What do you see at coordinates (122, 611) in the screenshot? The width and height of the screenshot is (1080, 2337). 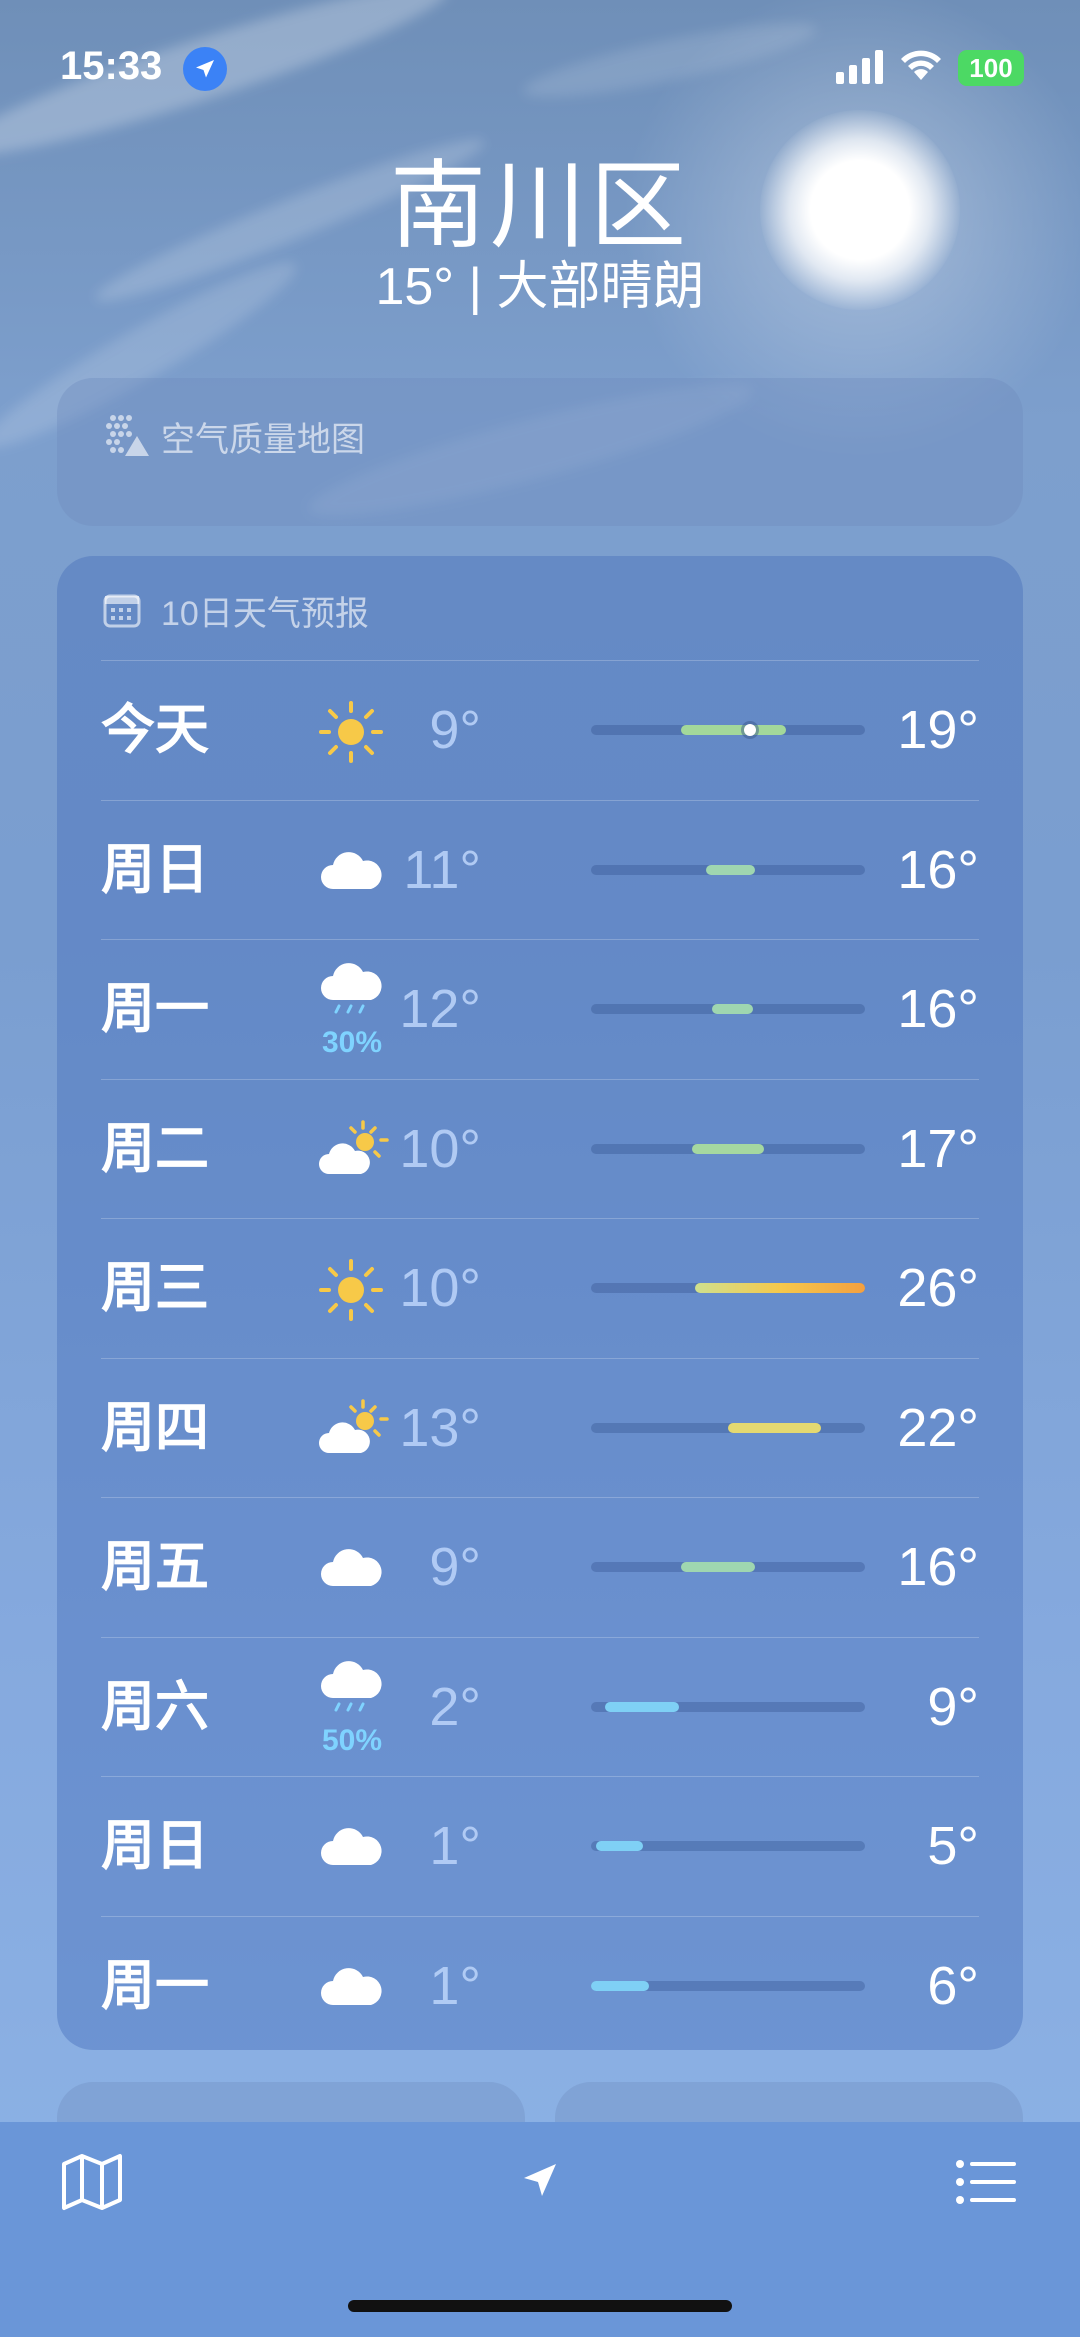 I see `calendar-icon` at bounding box center [122, 611].